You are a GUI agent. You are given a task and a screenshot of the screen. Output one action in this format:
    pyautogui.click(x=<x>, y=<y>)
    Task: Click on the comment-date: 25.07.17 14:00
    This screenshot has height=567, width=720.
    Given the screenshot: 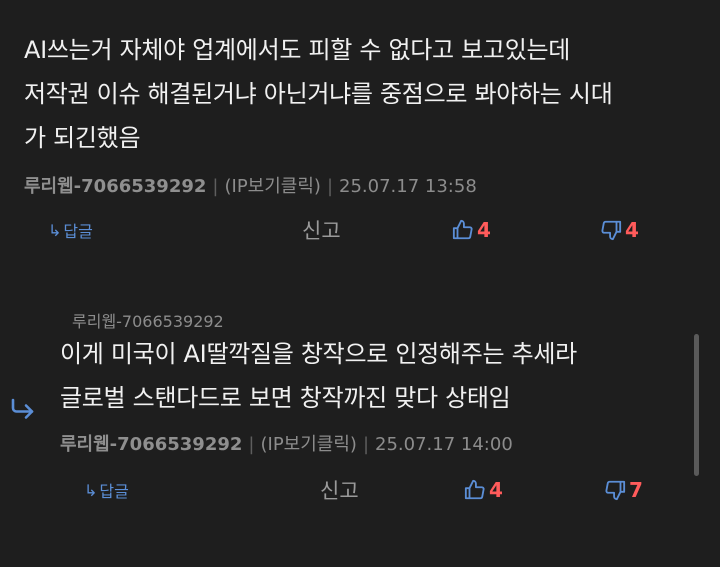 What is the action you would take?
    pyautogui.click(x=444, y=444)
    